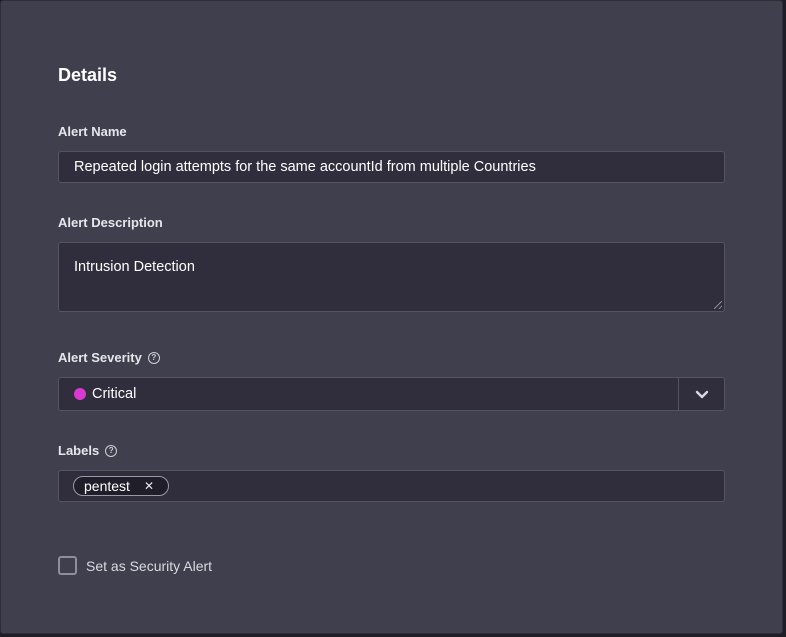 Image resolution: width=786 pixels, height=637 pixels. What do you see at coordinates (107, 486) in the screenshot?
I see `label-chip-text: pentest` at bounding box center [107, 486].